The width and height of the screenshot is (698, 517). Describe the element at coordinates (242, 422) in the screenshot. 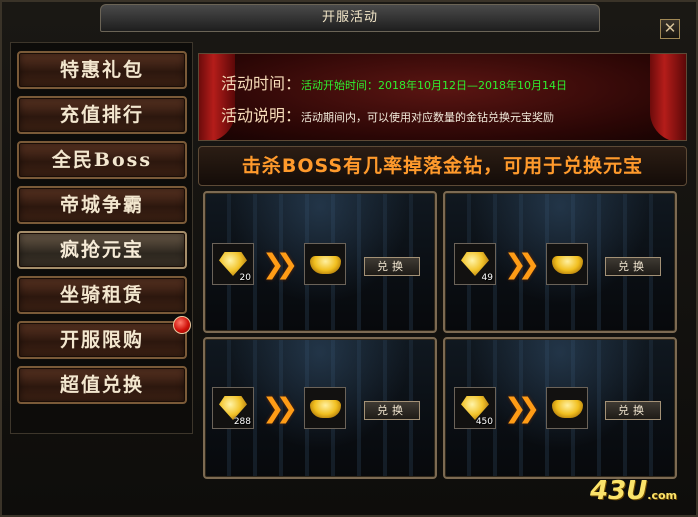

I see `diamond-cost: 288` at that location.